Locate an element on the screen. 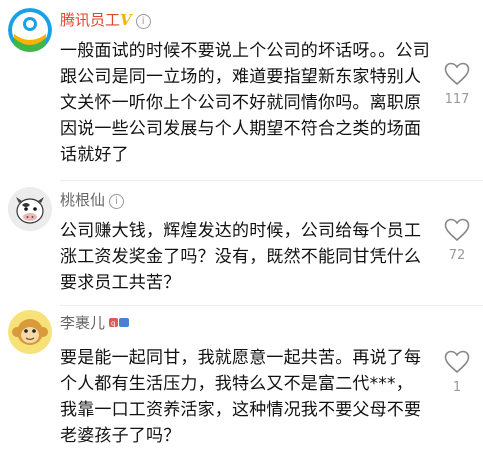  verified-badge-icon: V is located at coordinates (126, 20).